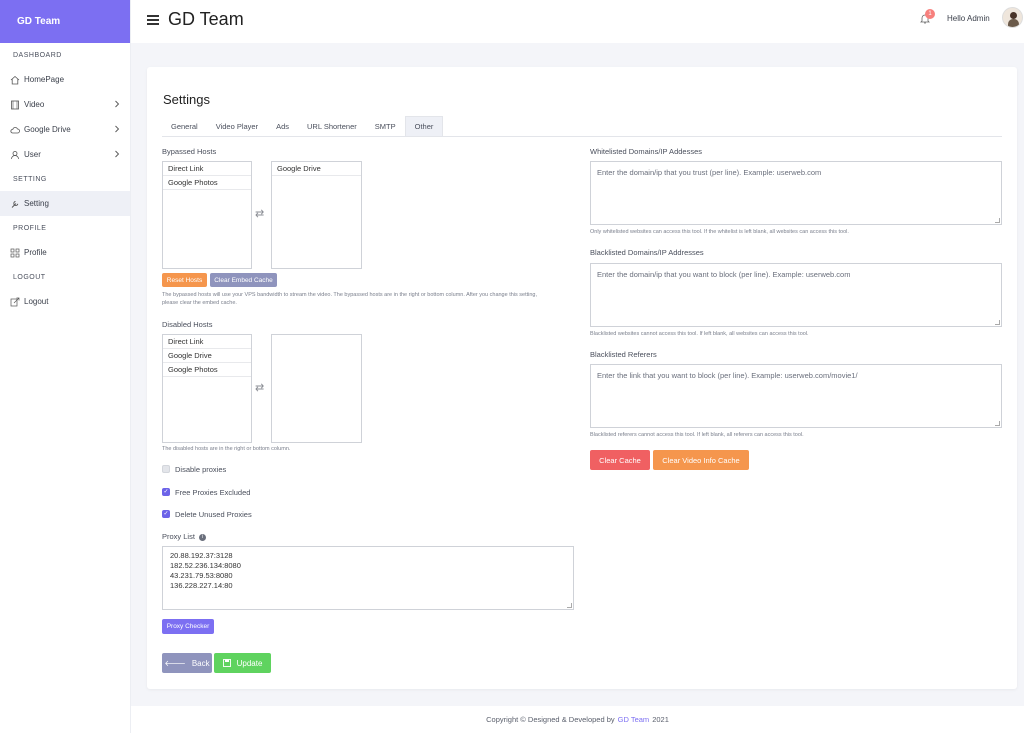 This screenshot has width=1024, height=733. Describe the element at coordinates (189, 151) in the screenshot. I see `bypassed-hosts-label: Bypassed Hosts` at that location.